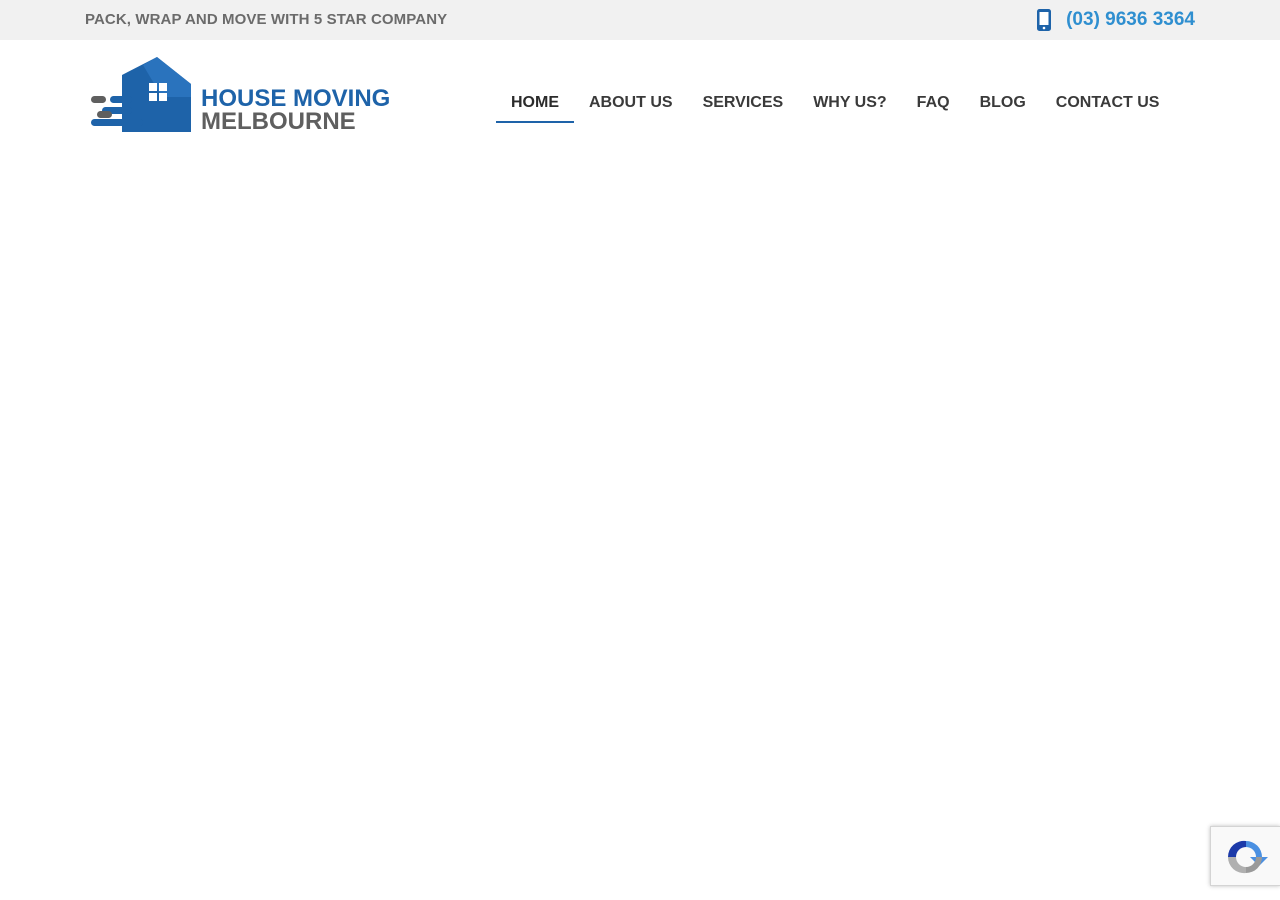 The width and height of the screenshot is (1280, 900). I want to click on phone-number: (03) 9636 3364, so click(1130, 19).